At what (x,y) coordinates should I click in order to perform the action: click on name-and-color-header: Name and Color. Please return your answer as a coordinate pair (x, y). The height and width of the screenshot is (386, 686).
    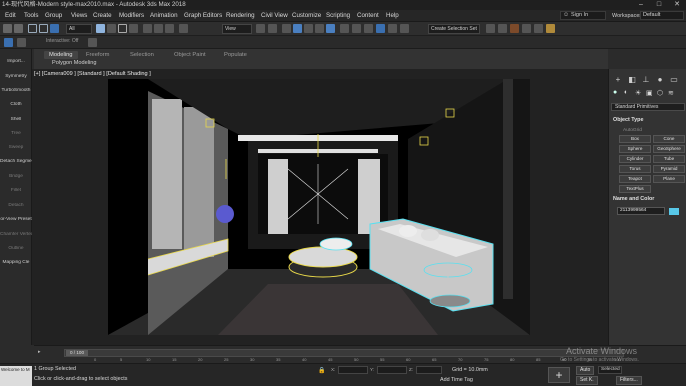
    Looking at the image, I should click on (633, 199).